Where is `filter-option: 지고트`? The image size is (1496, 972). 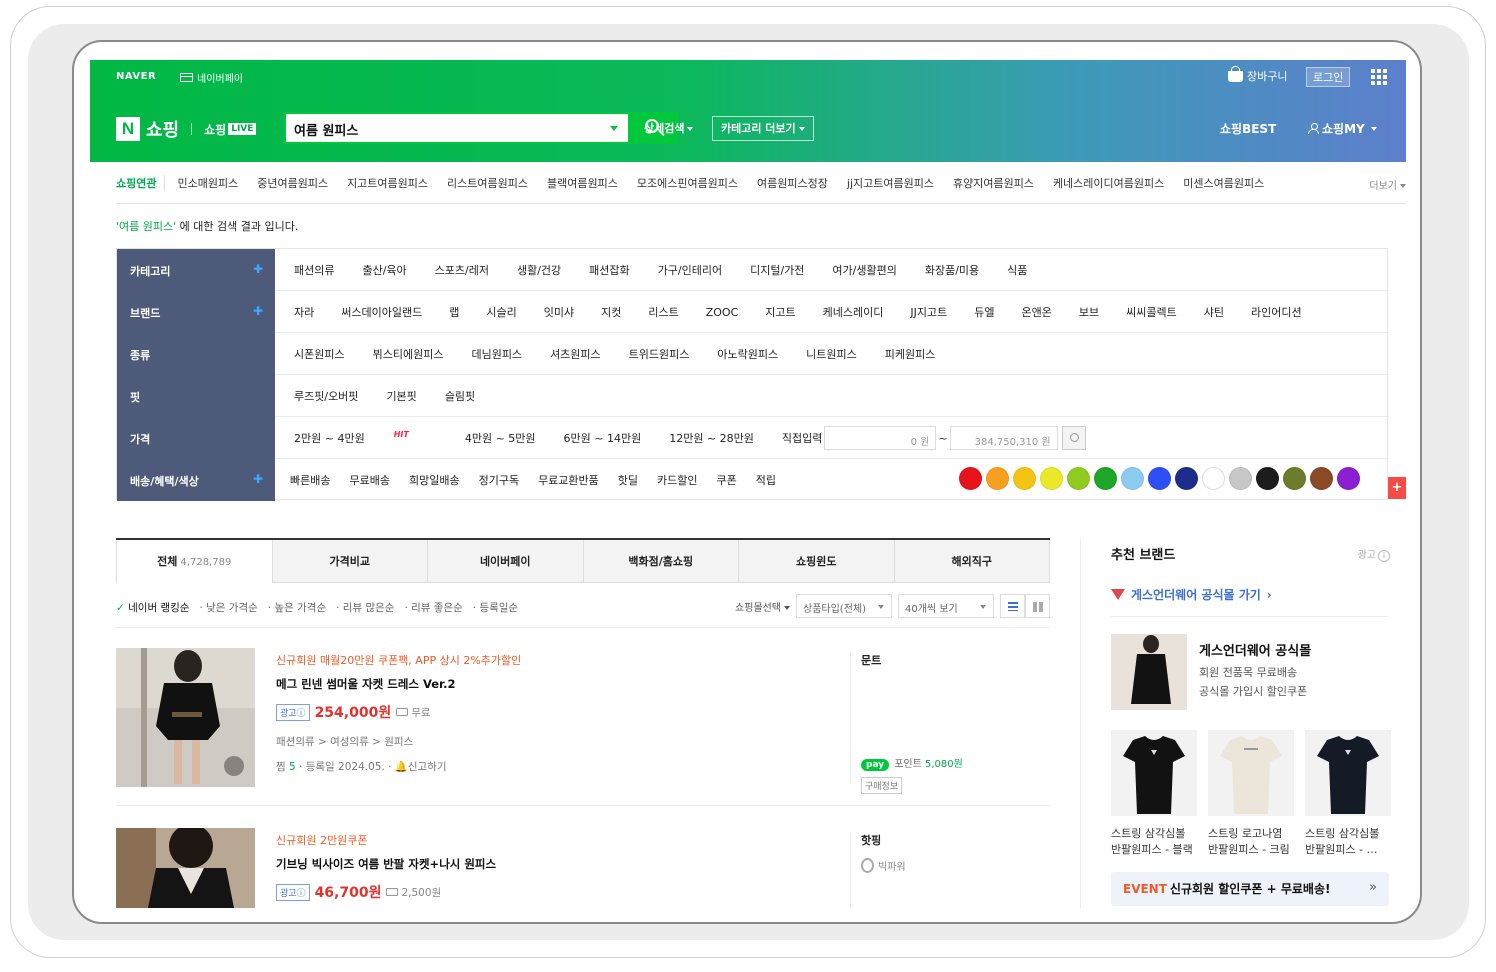
filter-option: 지고트 is located at coordinates (780, 312).